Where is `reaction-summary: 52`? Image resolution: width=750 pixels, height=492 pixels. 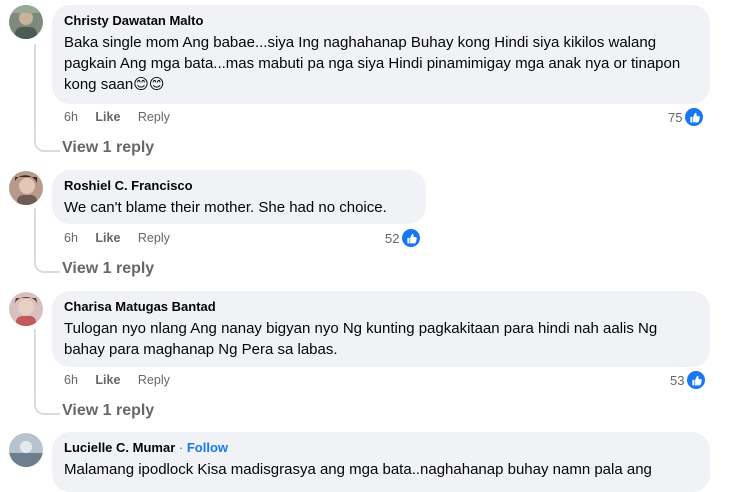
reaction-summary: 52 is located at coordinates (403, 238).